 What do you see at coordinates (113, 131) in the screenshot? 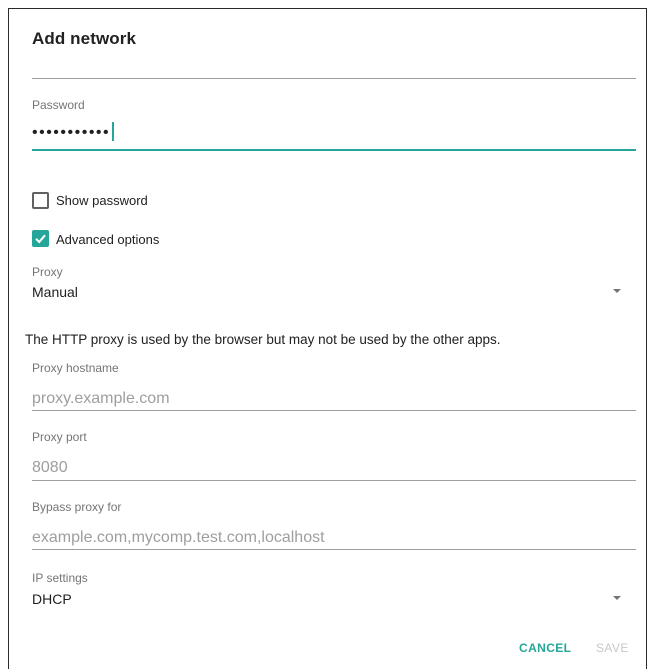
I see `text-cursor` at bounding box center [113, 131].